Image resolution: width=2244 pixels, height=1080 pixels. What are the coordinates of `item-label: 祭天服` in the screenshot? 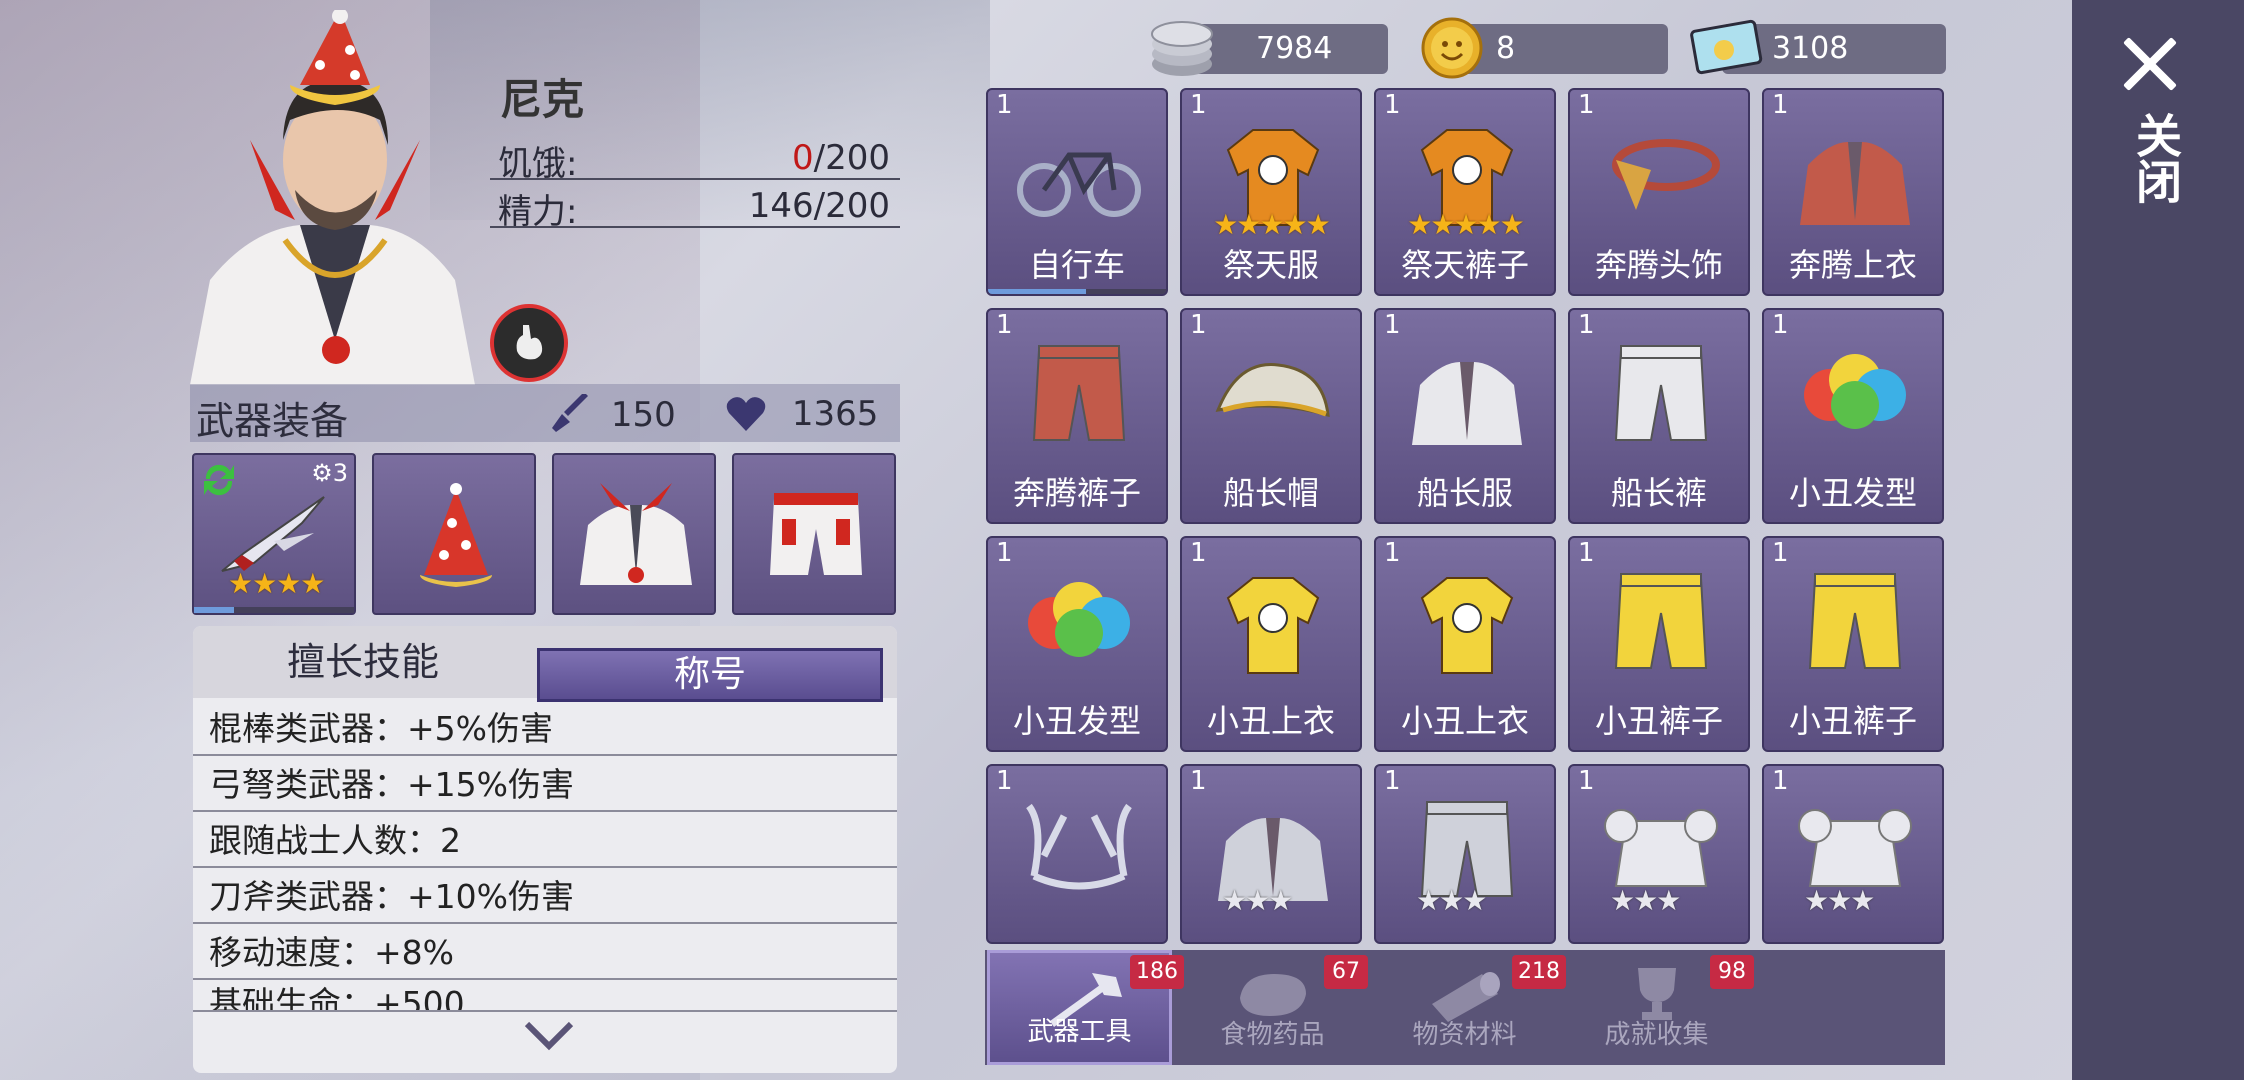 It's located at (1270, 265).